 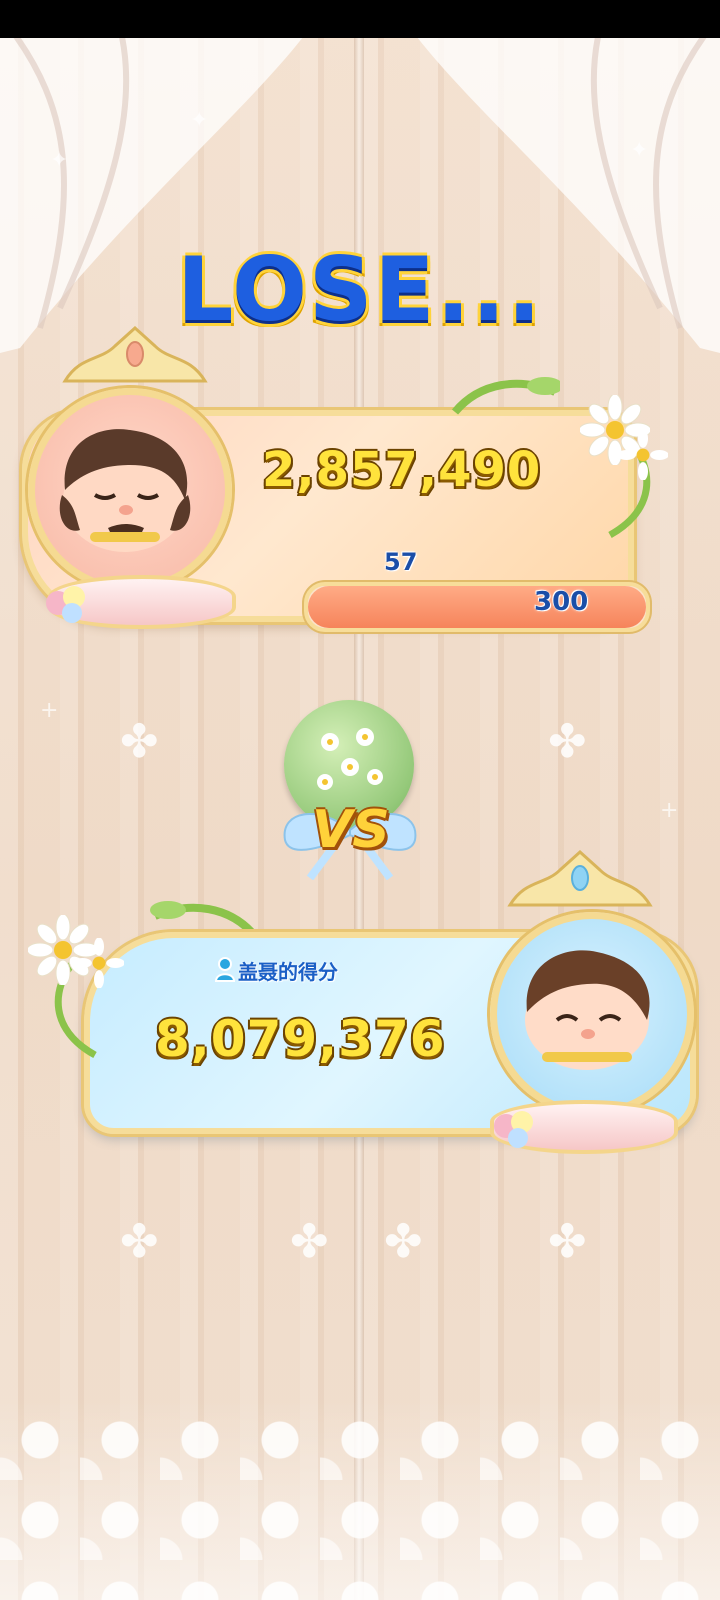 I want to click on opponent-avatar, so click(x=587, y=1010).